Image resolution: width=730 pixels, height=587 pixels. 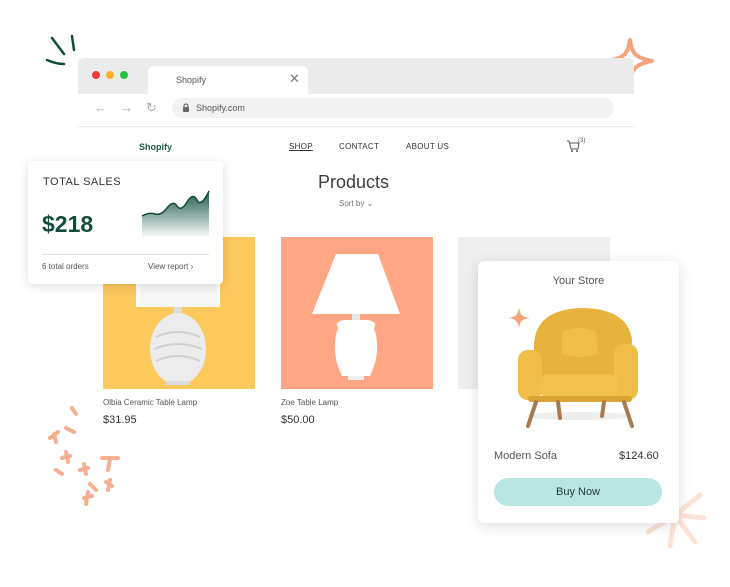 I want to click on total-orders-text: 6 total orders, so click(x=65, y=266).